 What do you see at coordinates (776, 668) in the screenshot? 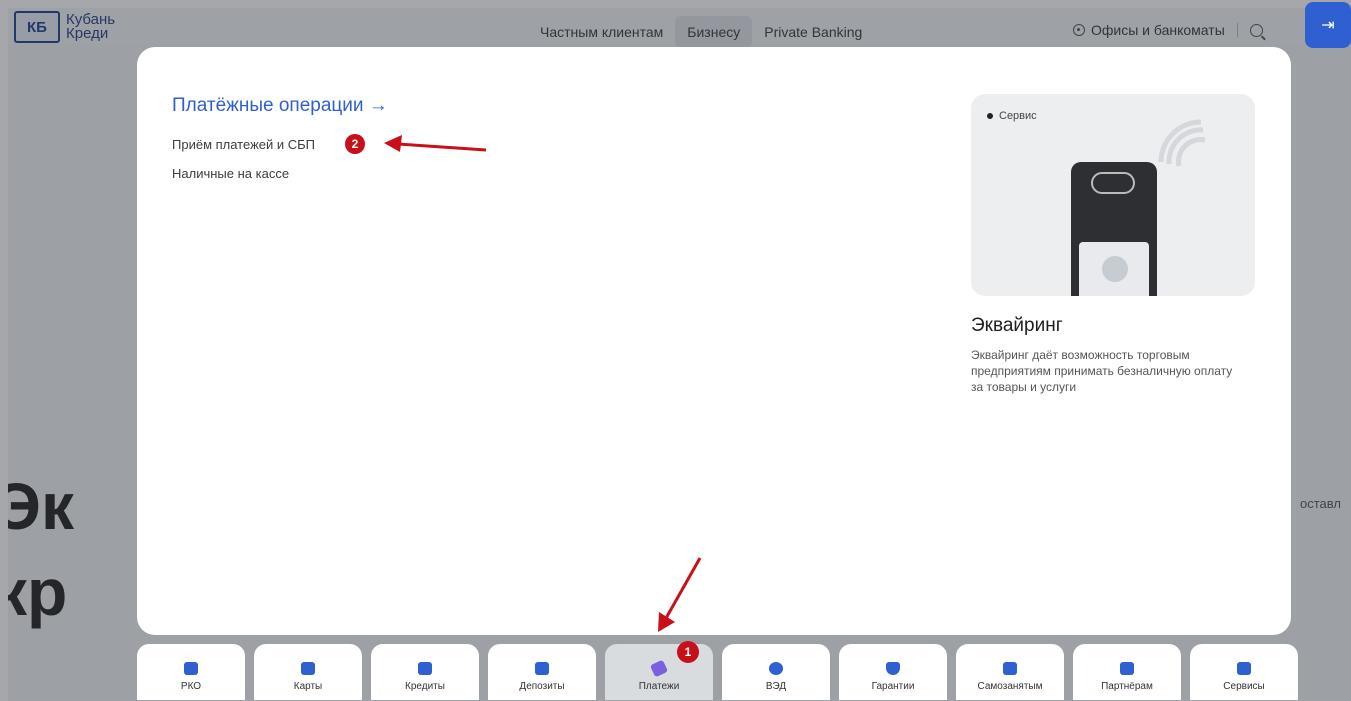
I see `globe-icon` at bounding box center [776, 668].